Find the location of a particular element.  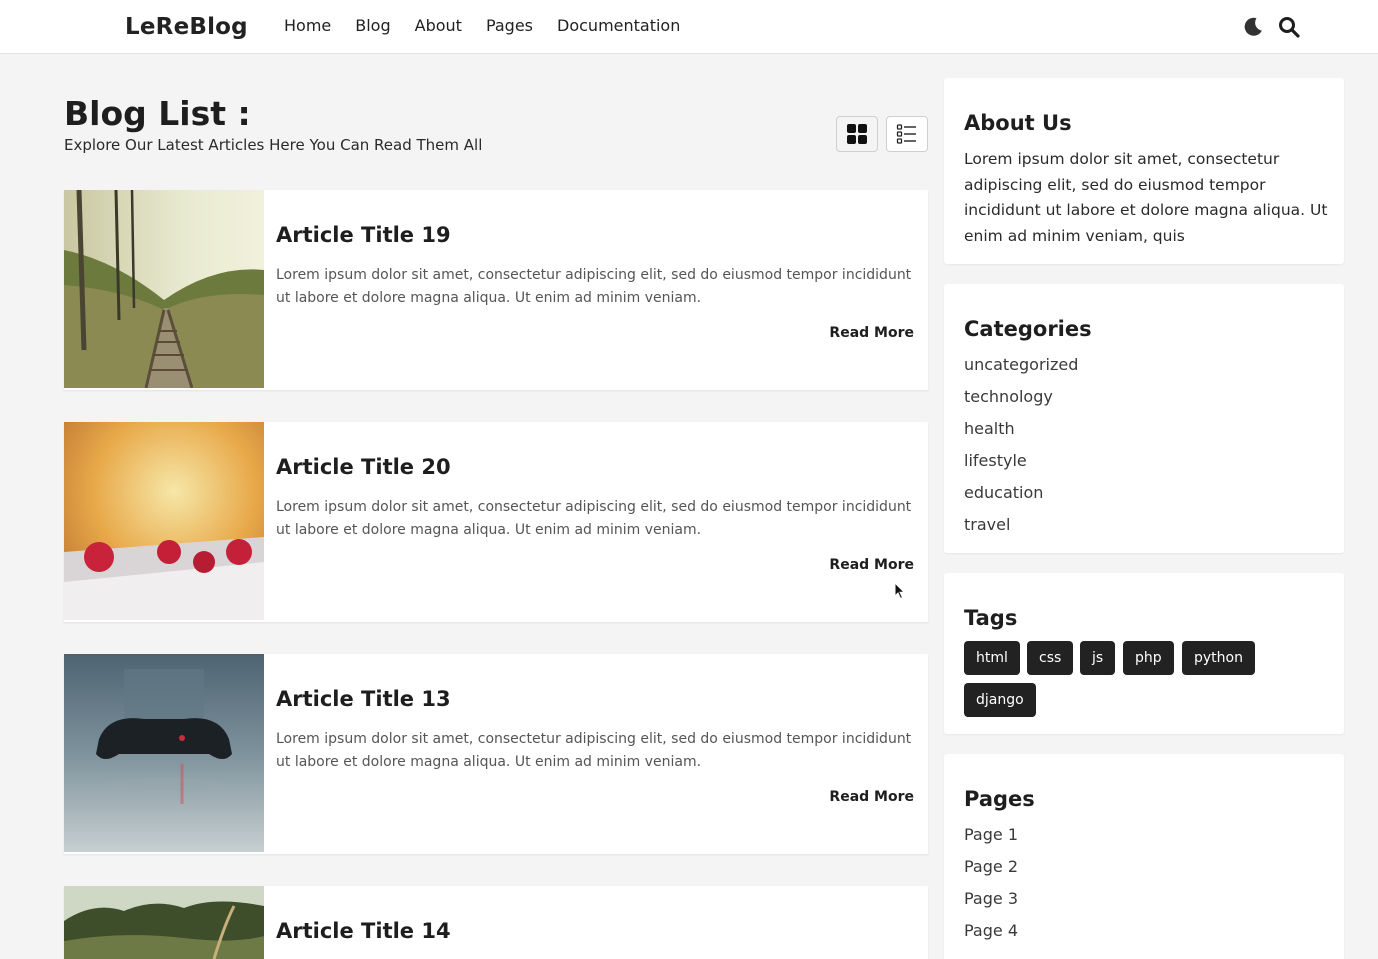

grid-icon is located at coordinates (857, 134).